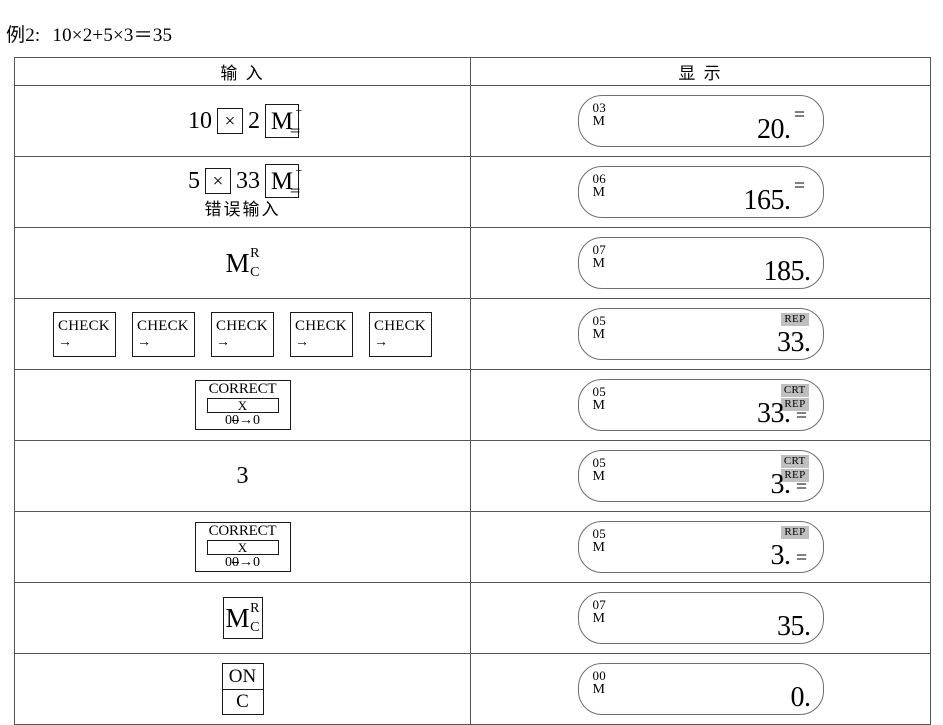  What do you see at coordinates (794, 627) in the screenshot?
I see `display-value-row: 35.` at bounding box center [794, 627].